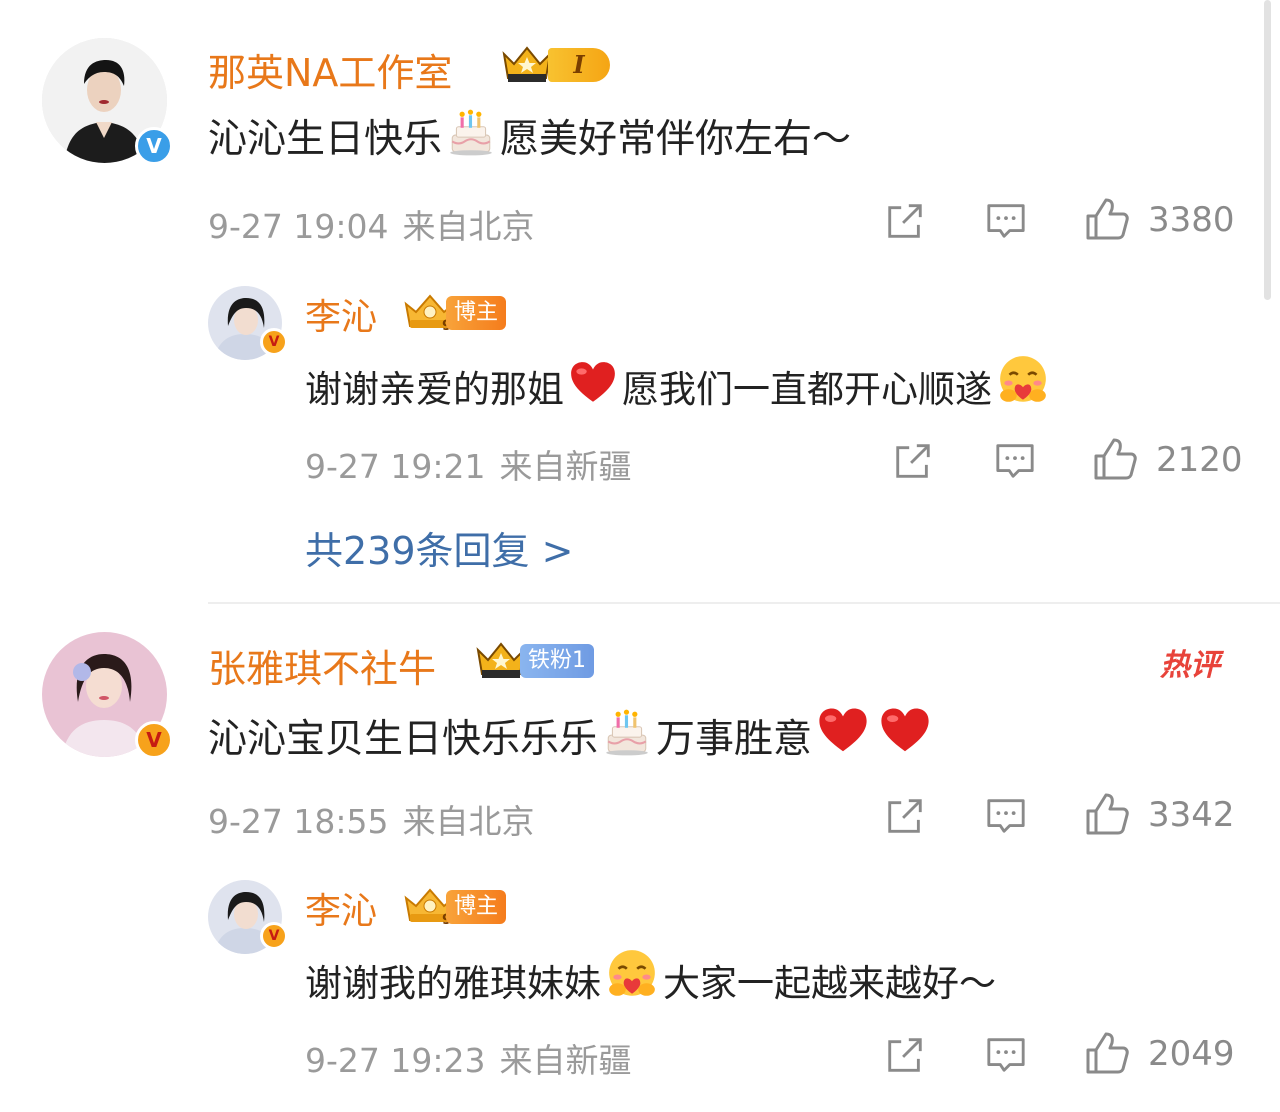  I want to click on hot-comment-tag: 热评, so click(1190, 665).